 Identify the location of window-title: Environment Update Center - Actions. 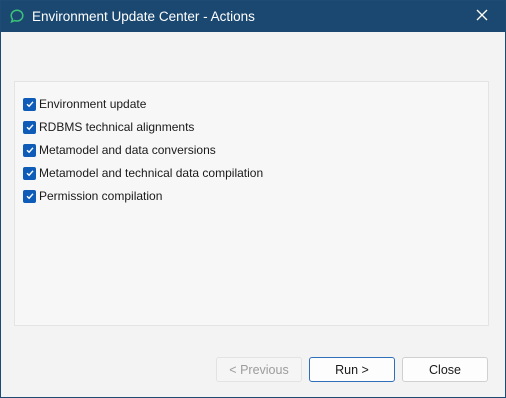
(143, 16).